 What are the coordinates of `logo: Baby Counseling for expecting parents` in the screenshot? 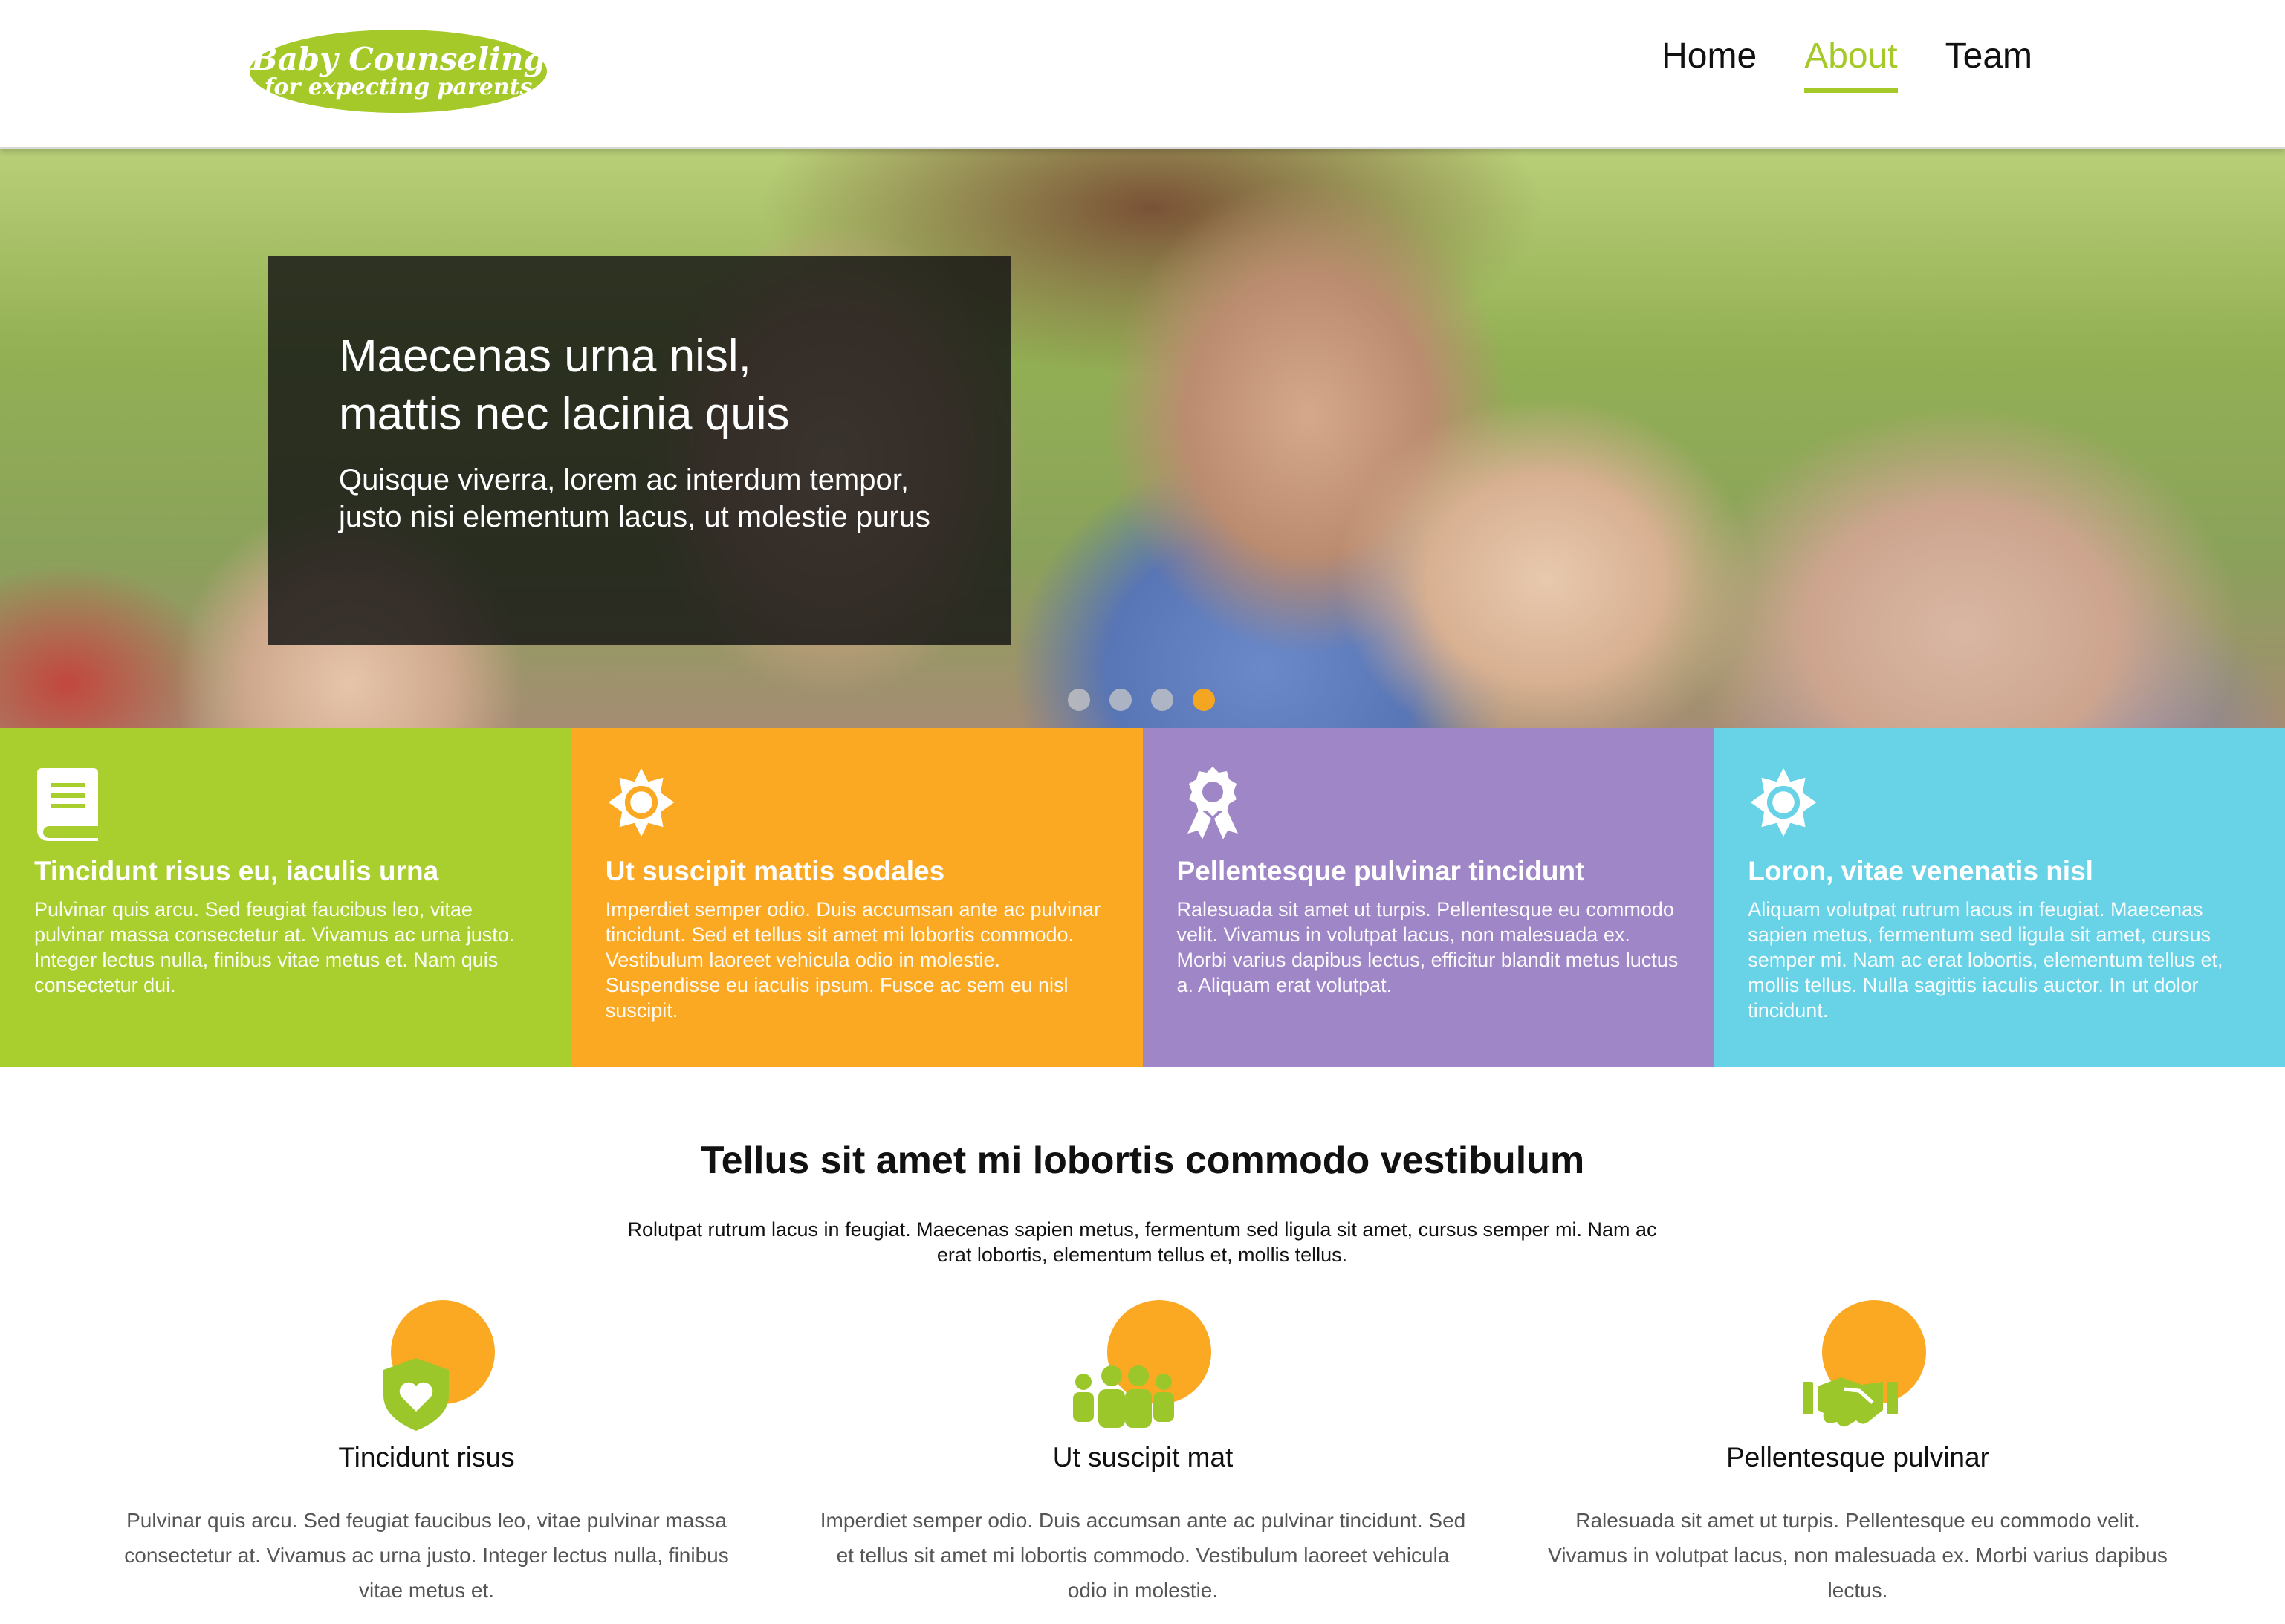 It's located at (399, 71).